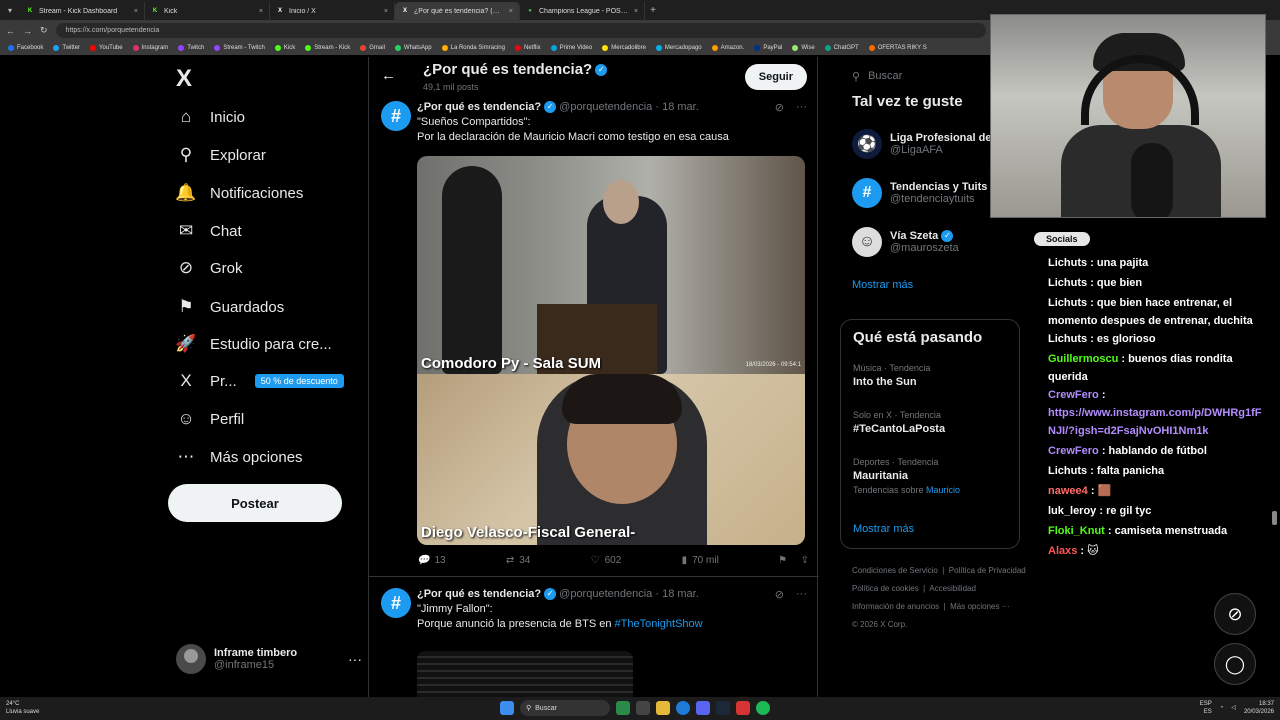  I want to click on weather-widget: 24°C Lluvia suave, so click(22, 708).